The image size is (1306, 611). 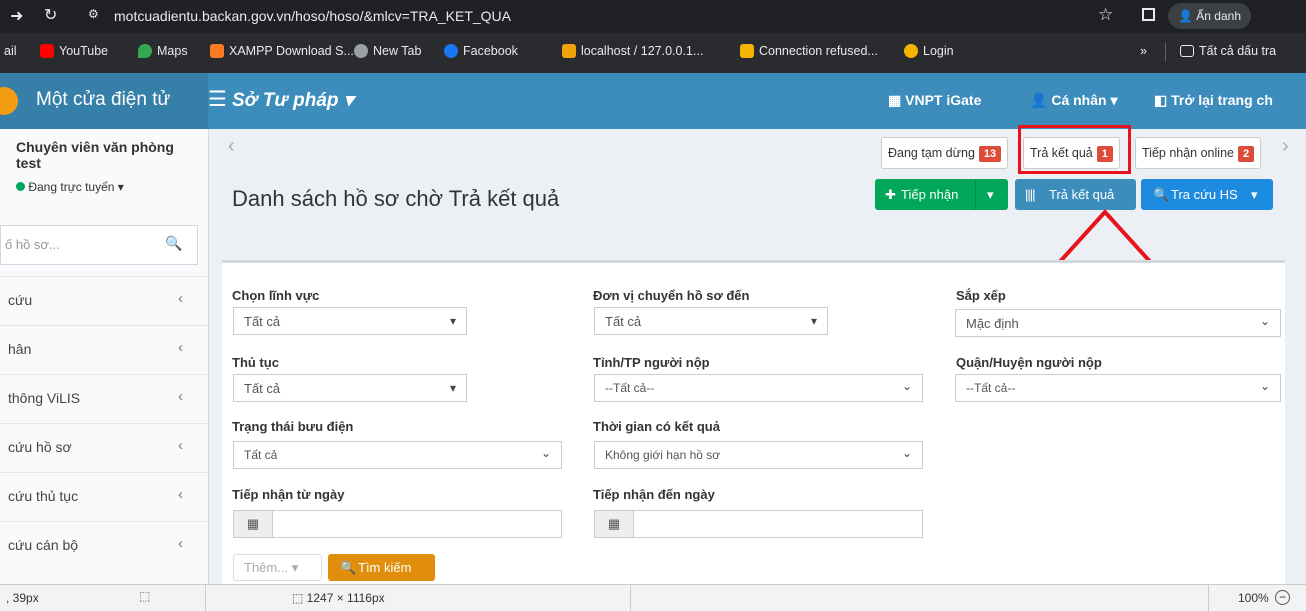 What do you see at coordinates (20, 349) in the screenshot?
I see `sidebar-item-label: hân` at bounding box center [20, 349].